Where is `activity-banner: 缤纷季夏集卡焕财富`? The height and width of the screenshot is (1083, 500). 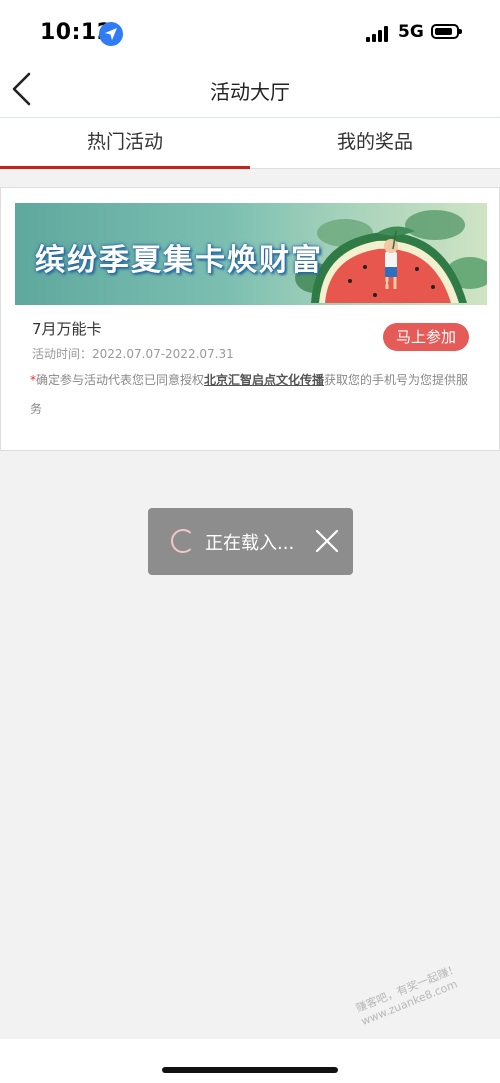
activity-banner: 缤纷季夏集卡焕财富 is located at coordinates (251, 254).